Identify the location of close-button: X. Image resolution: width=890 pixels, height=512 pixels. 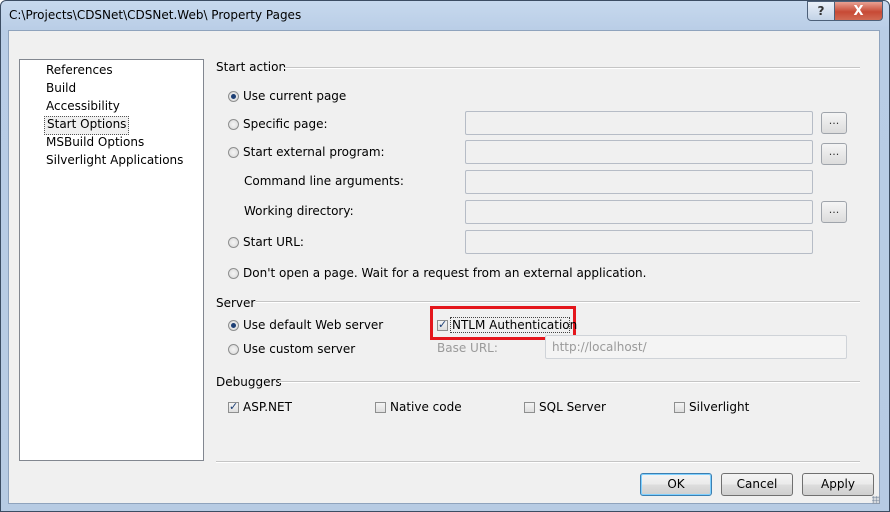
(859, 11).